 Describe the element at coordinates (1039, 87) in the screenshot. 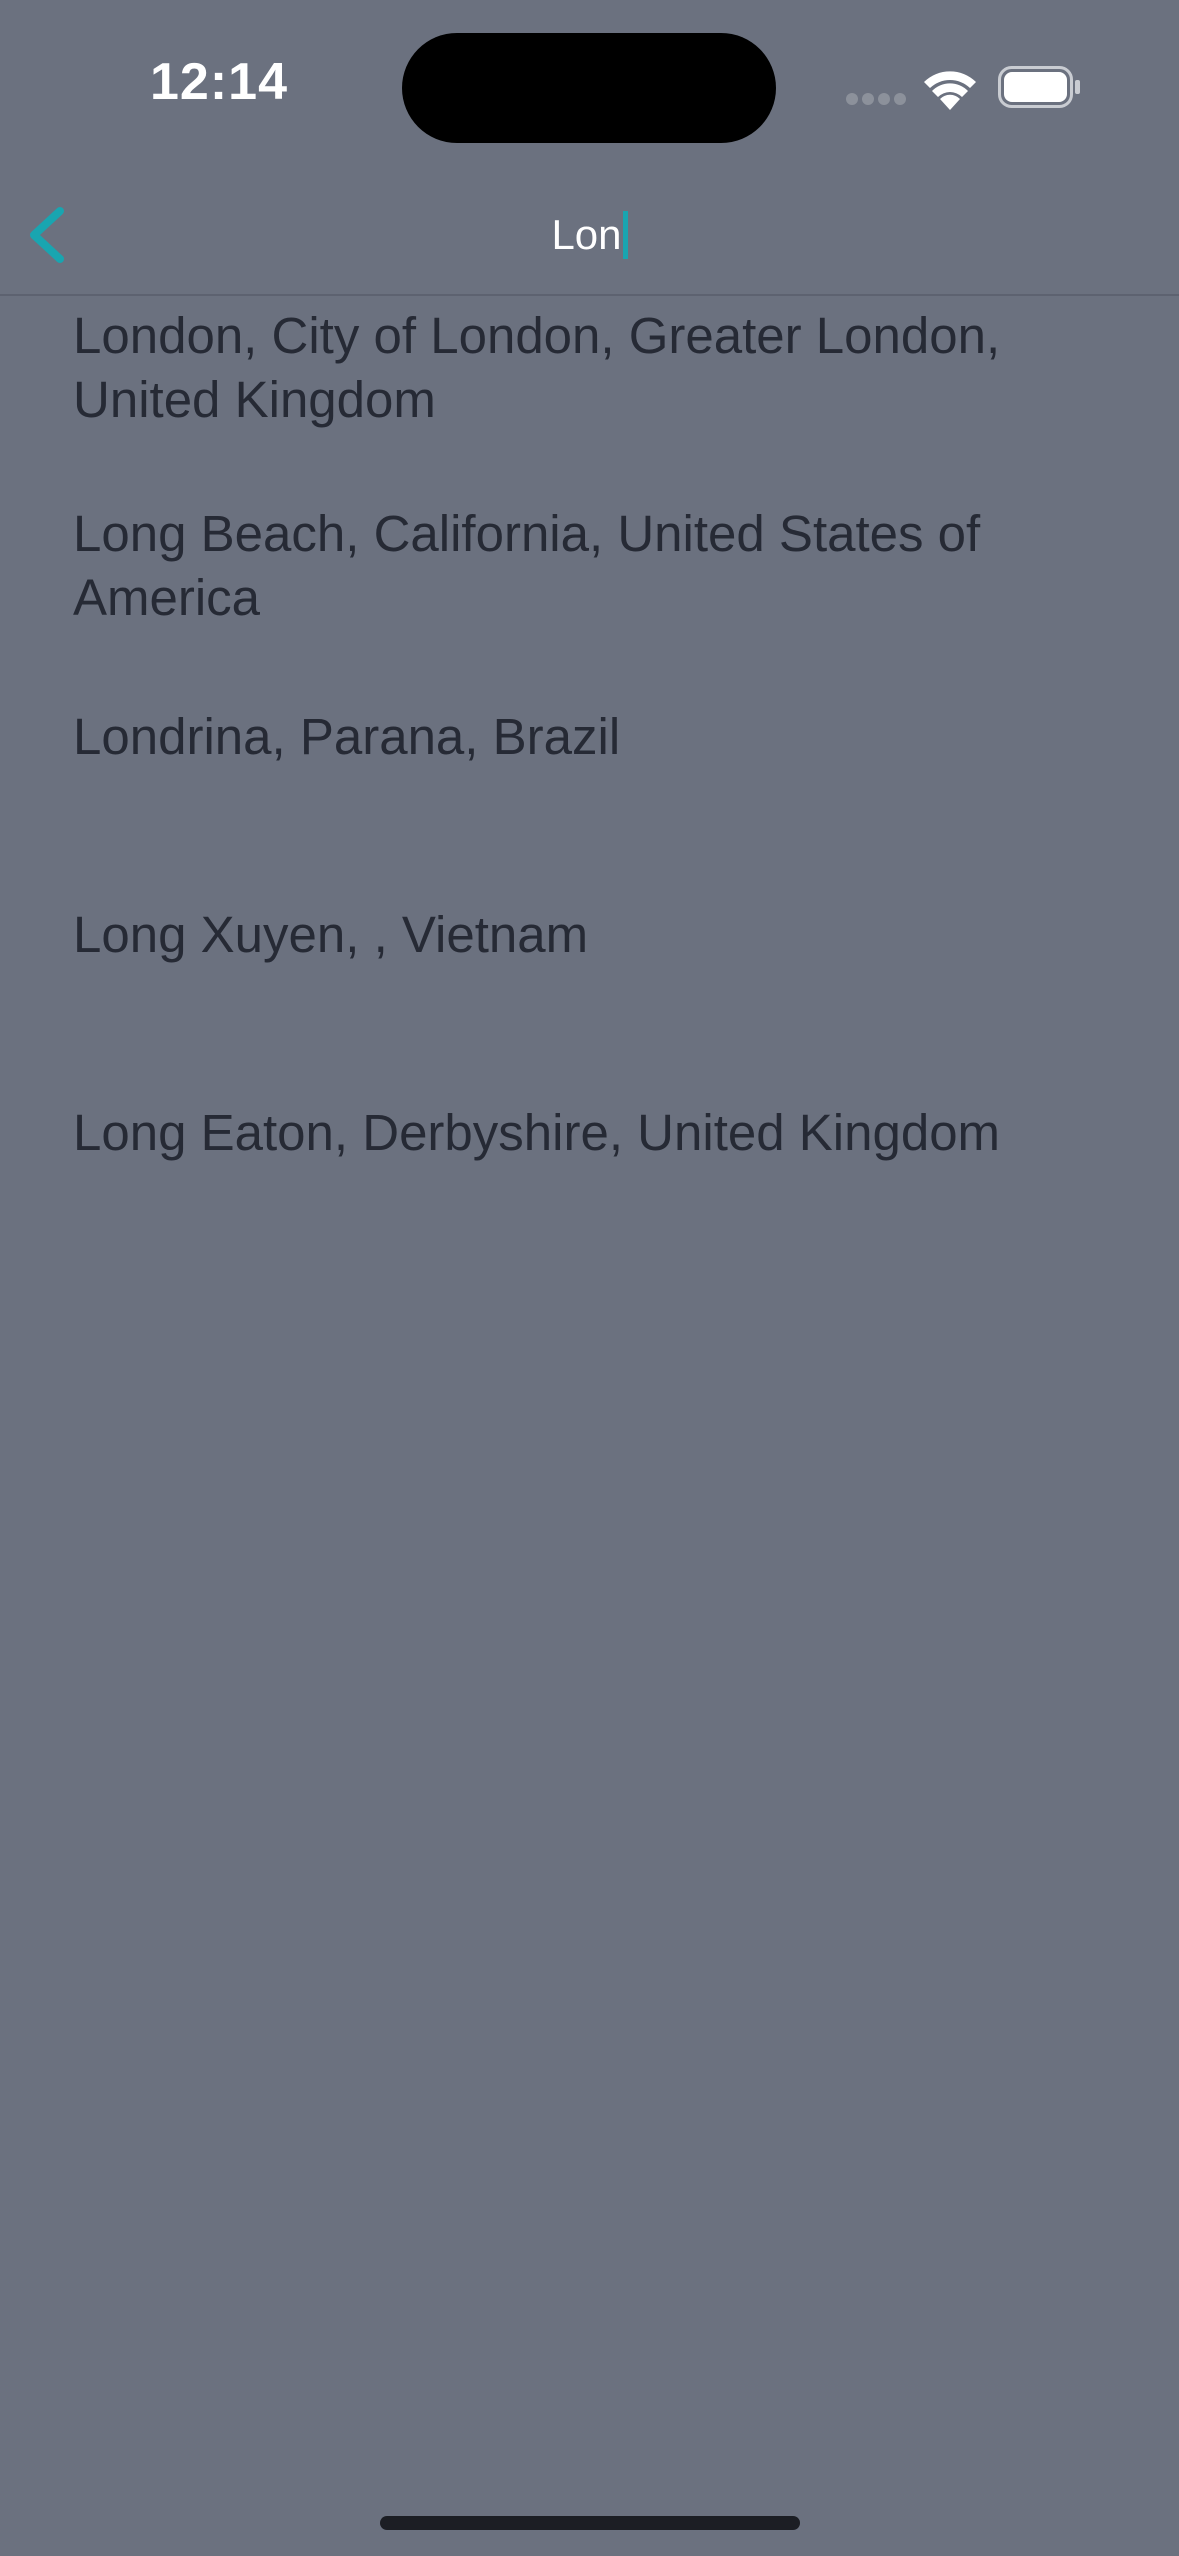

I see `battery-icon` at that location.